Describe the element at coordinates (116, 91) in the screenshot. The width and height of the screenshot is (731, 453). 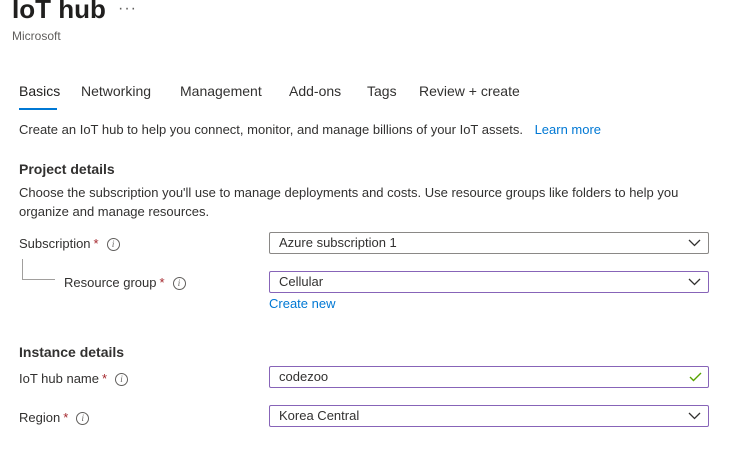
I see `tab-networking: Networking` at that location.